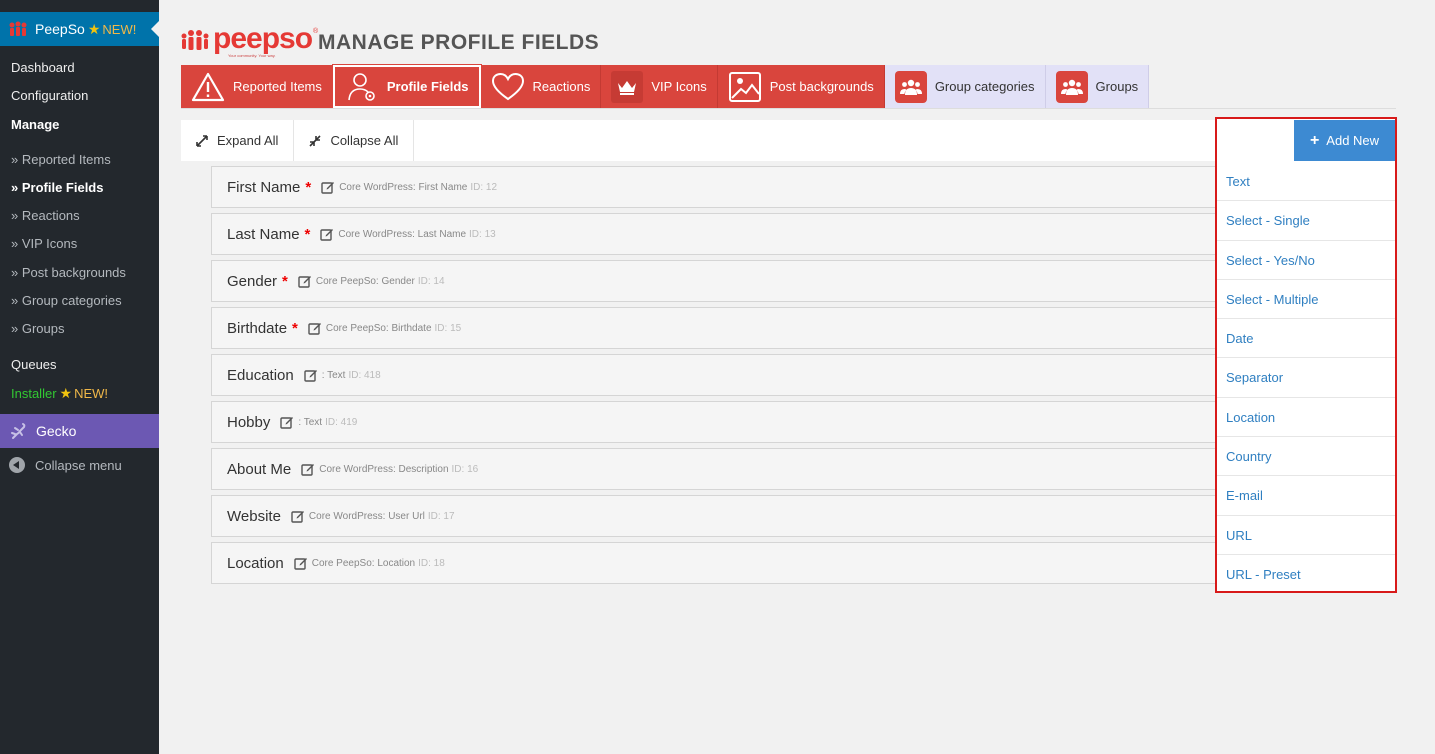 Image resolution: width=1435 pixels, height=754 pixels. What do you see at coordinates (315, 140) in the screenshot?
I see `compress-arrows-icon` at bounding box center [315, 140].